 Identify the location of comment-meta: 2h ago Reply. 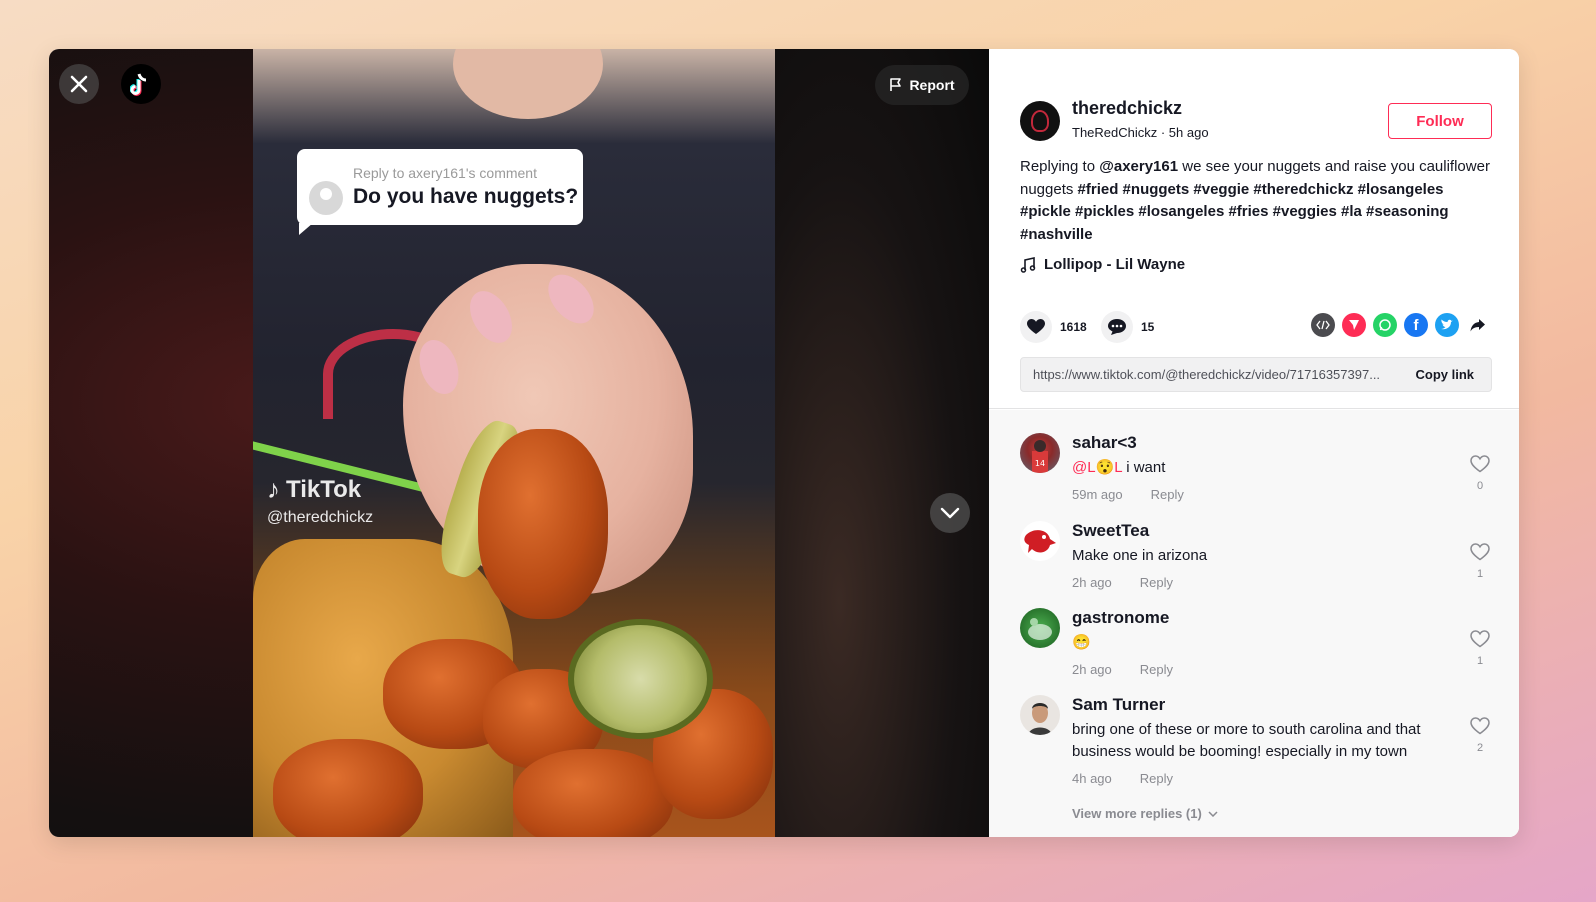
(1122, 582).